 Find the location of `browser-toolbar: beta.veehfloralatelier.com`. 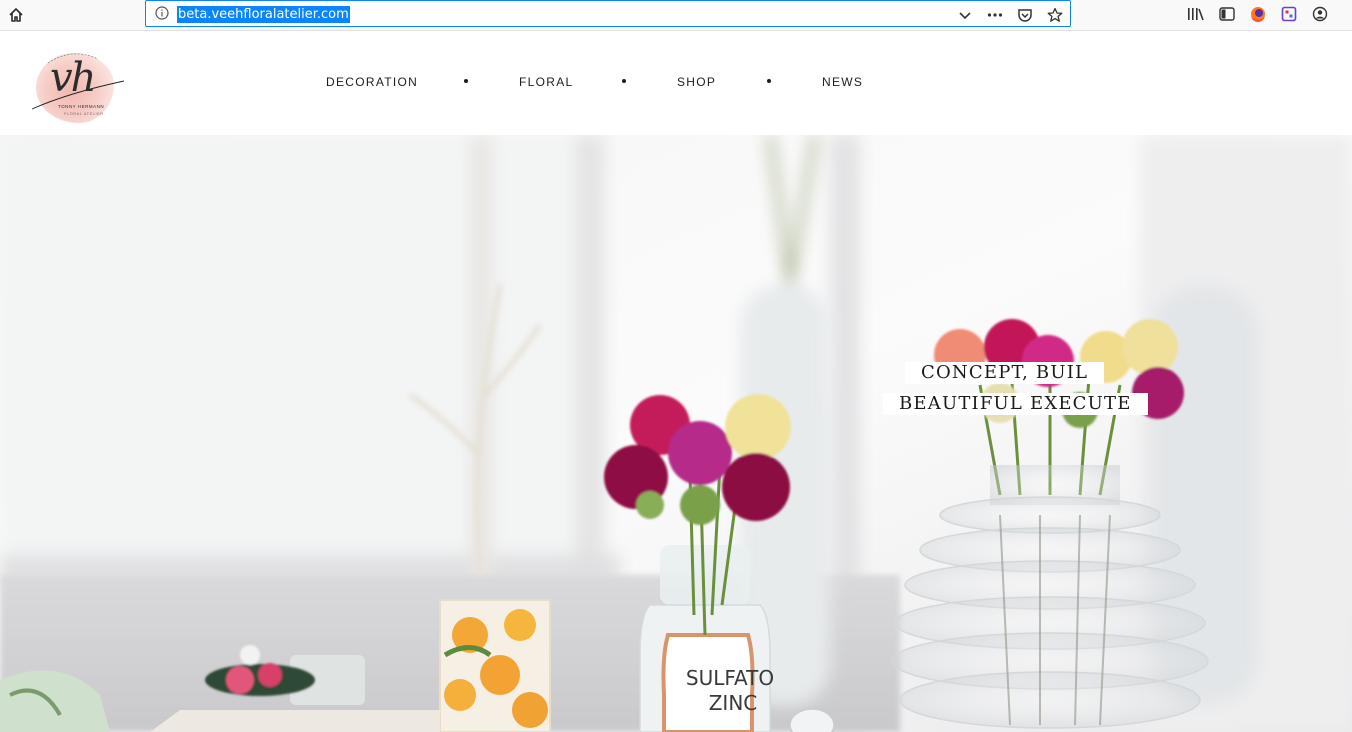

browser-toolbar: beta.veehfloralatelier.com is located at coordinates (676, 15).